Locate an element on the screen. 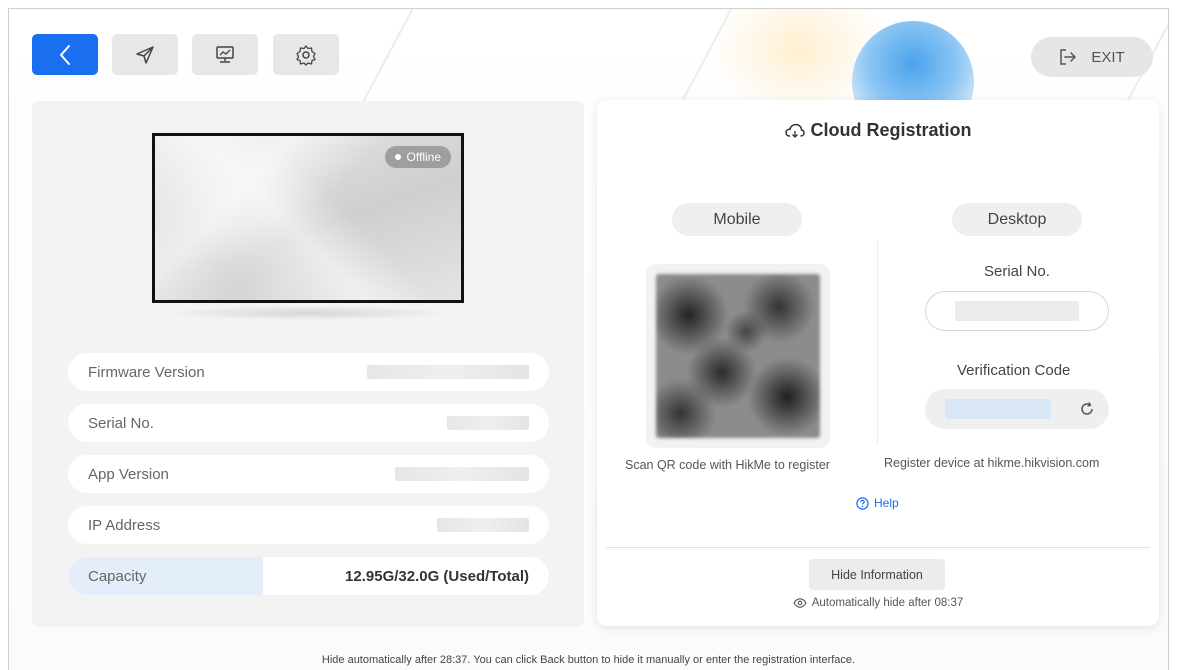 This screenshot has height=670, width=1177. info-row-capacity: Capacity 12.95G/32.0G (Used/Total) is located at coordinates (308, 576).